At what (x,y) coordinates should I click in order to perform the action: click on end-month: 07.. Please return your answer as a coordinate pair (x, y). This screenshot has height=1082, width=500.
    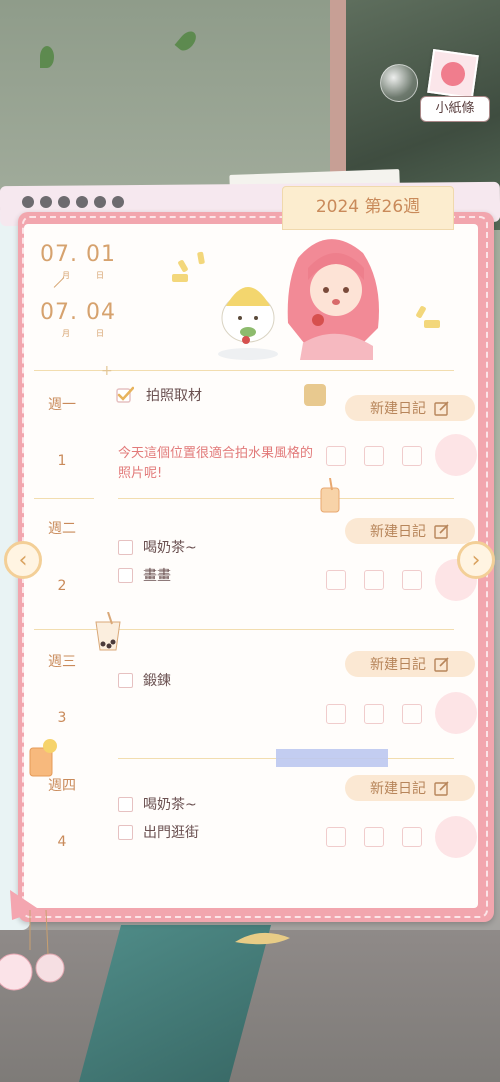
    Looking at the image, I should click on (59, 312).